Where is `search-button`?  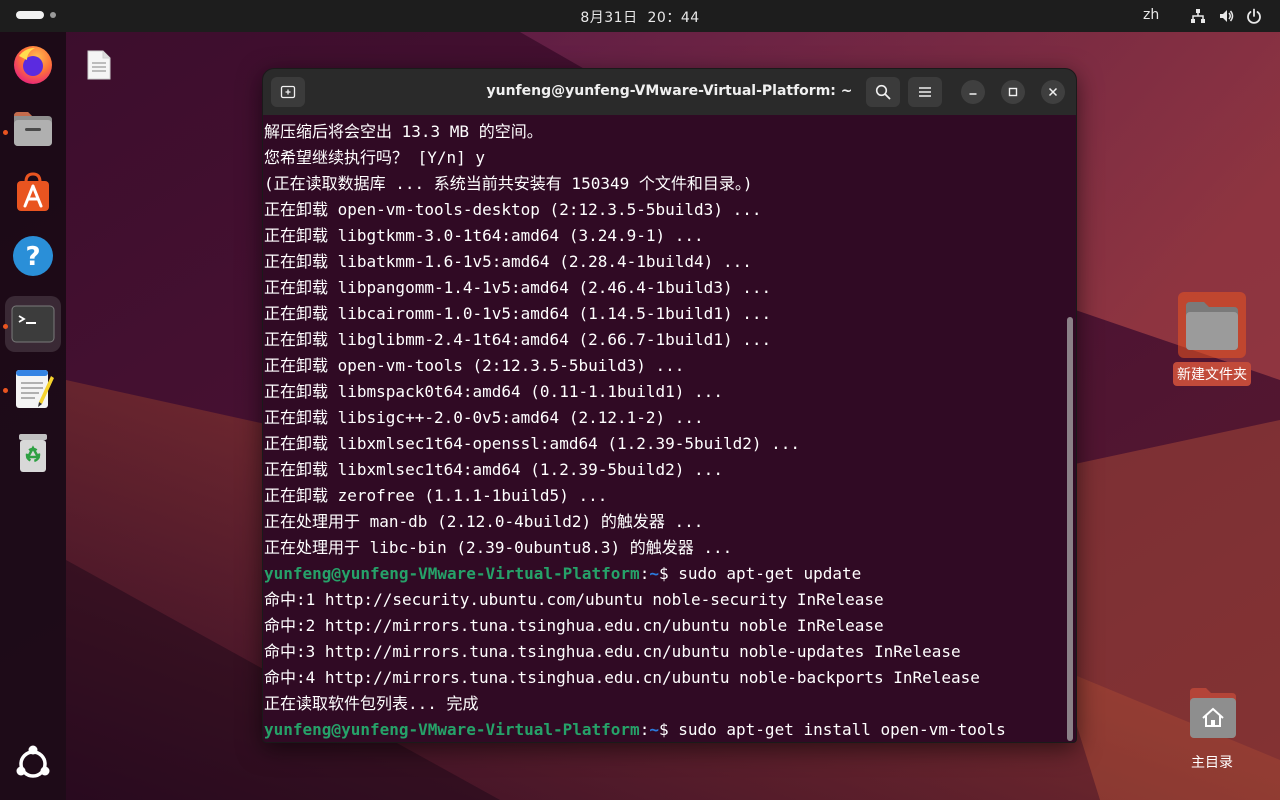 search-button is located at coordinates (883, 92).